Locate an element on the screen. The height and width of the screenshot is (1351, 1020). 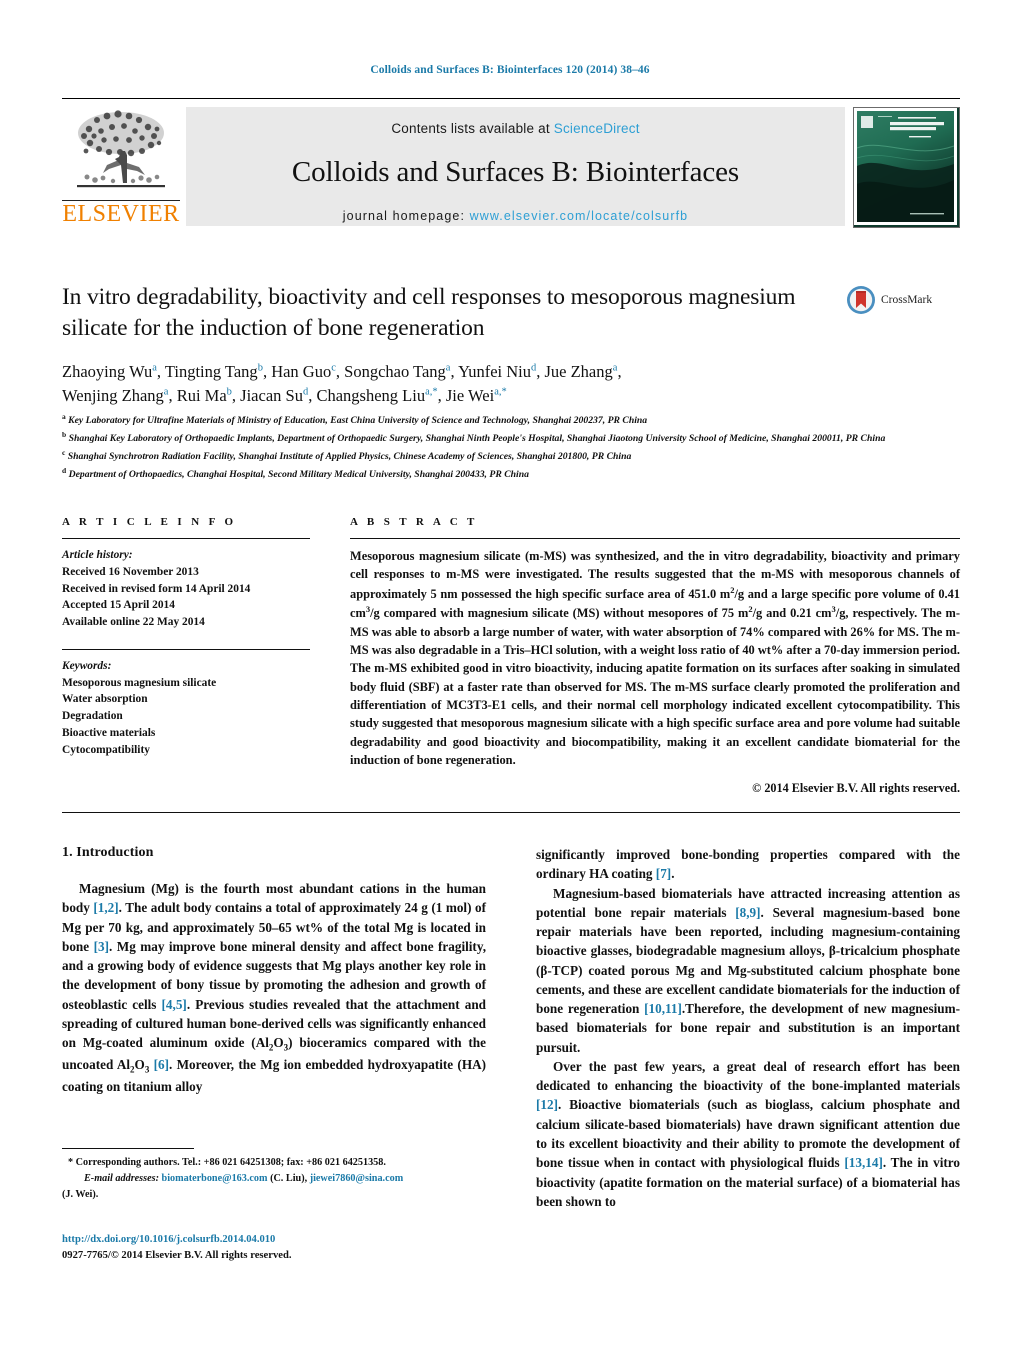
abstract-heading: A B S T R A C T is located at coordinates (414, 522).